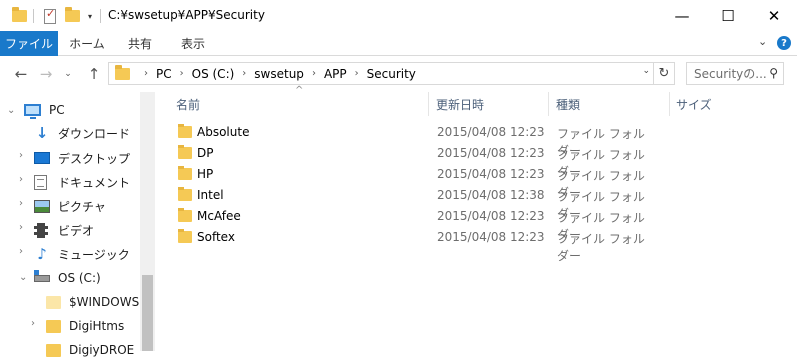 This screenshot has height=361, width=797. What do you see at coordinates (21, 74) in the screenshot?
I see `back-arrow-icon: ←` at bounding box center [21, 74].